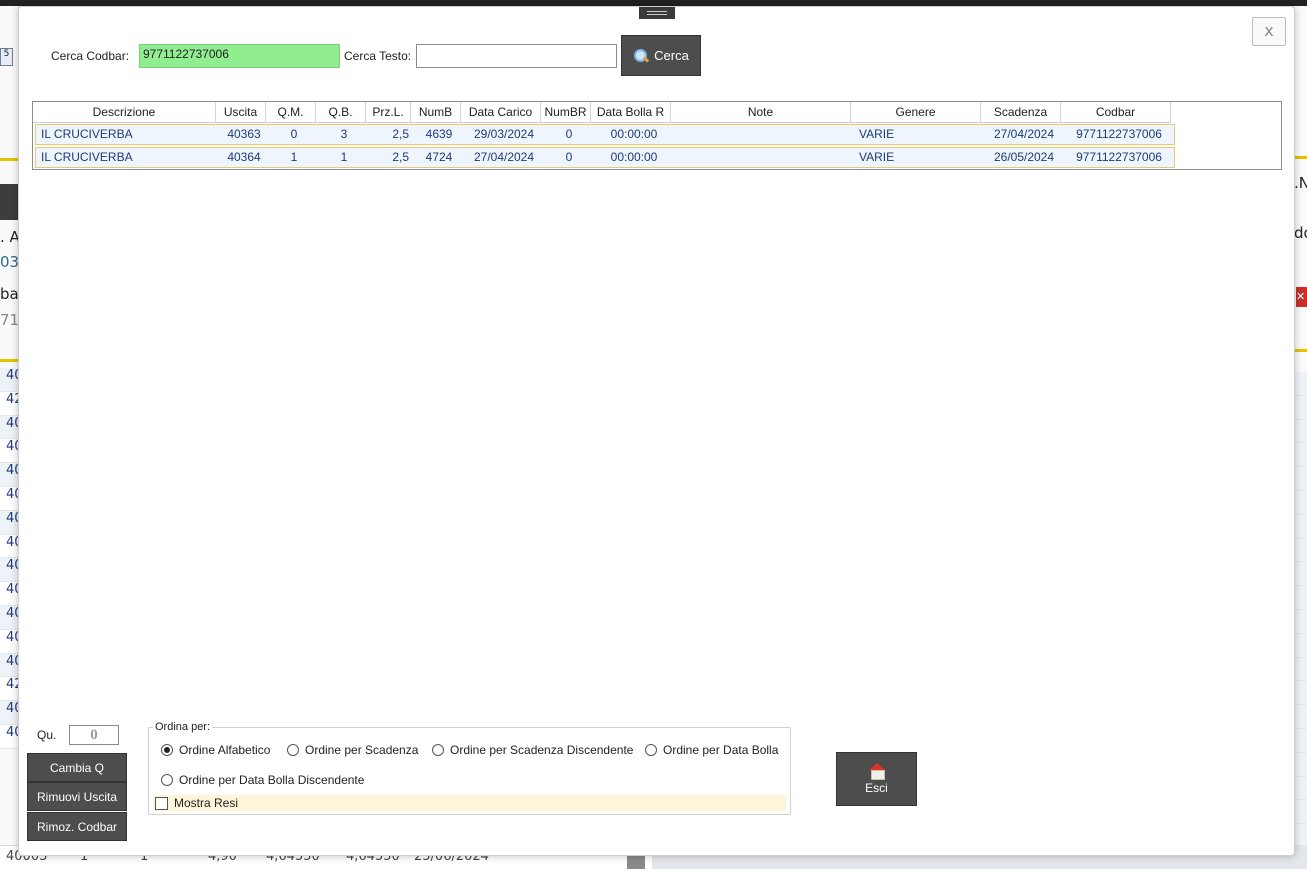 This screenshot has height=869, width=1307. What do you see at coordinates (94, 735) in the screenshot?
I see `quantity-input: 0` at bounding box center [94, 735].